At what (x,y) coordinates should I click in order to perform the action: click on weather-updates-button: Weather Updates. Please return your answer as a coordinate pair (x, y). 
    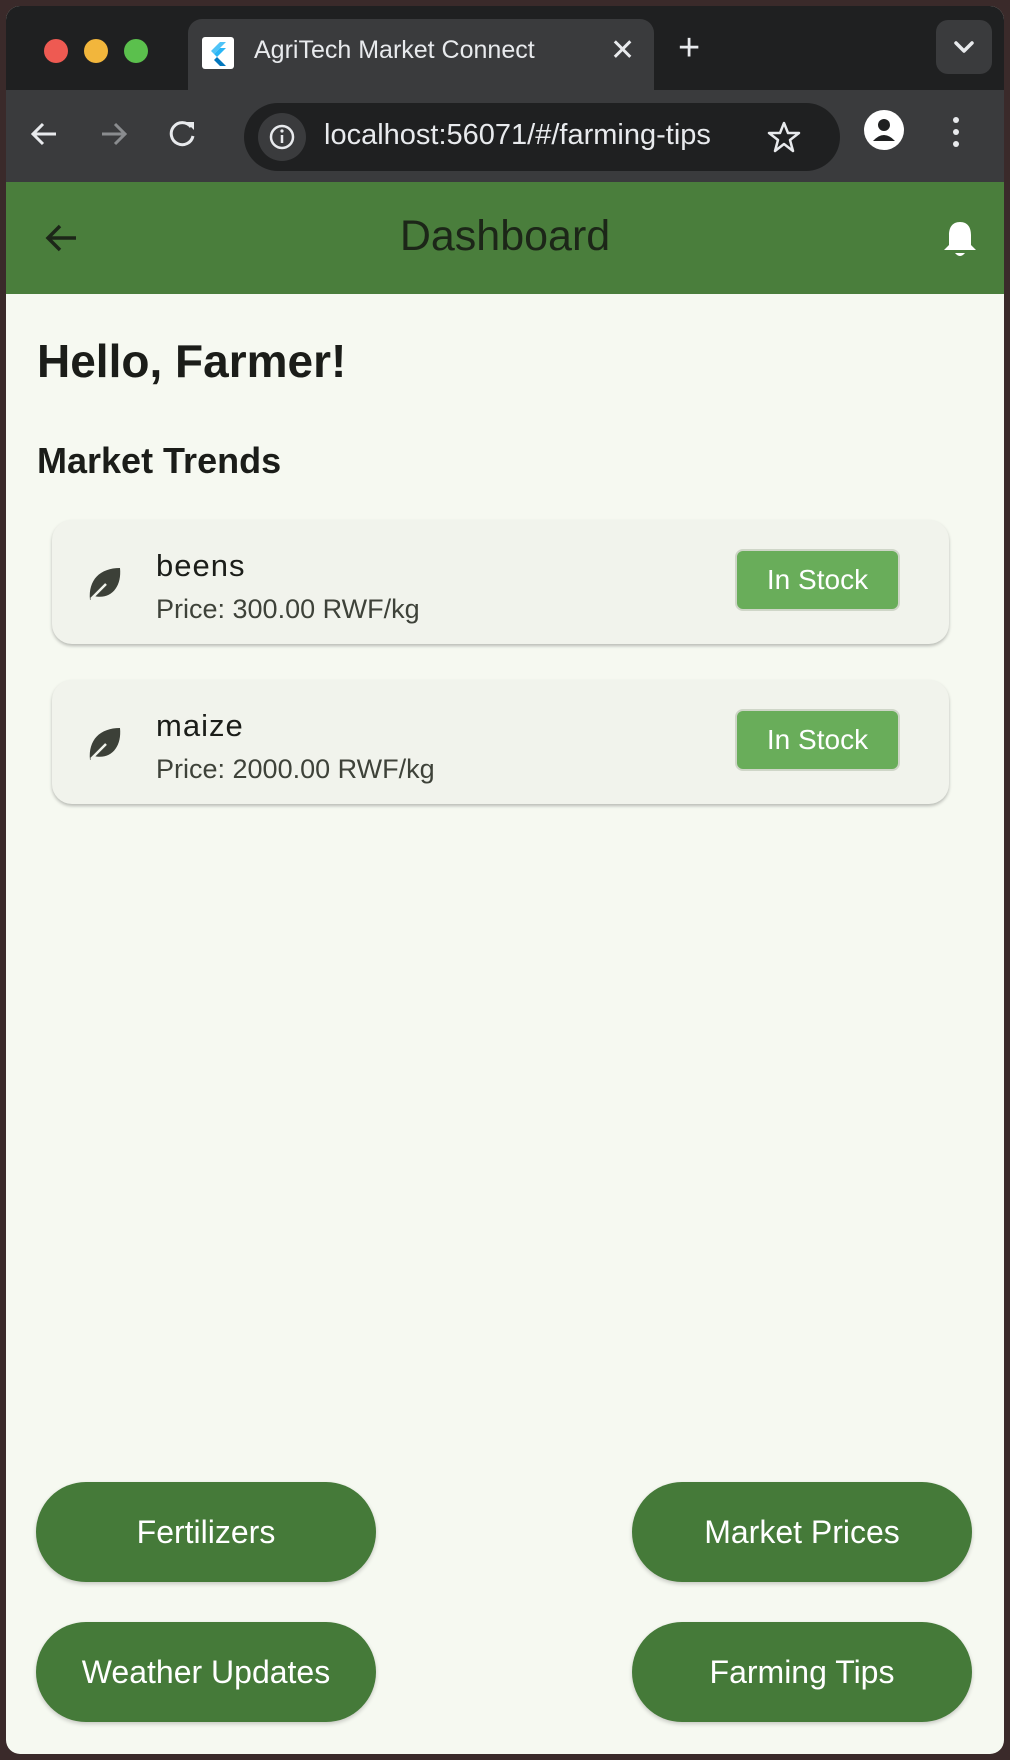
    Looking at the image, I should click on (206, 1672).